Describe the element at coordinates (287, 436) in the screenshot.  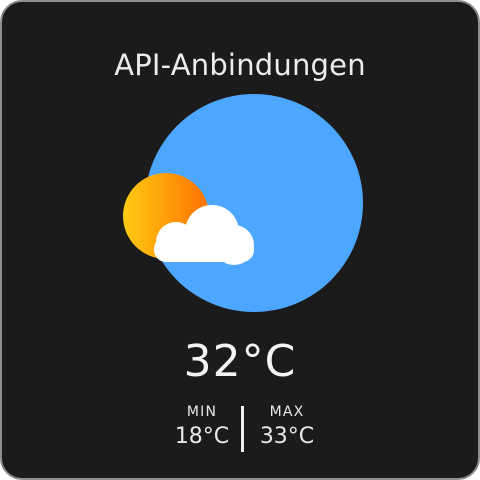
I see `max-value: 33°C` at that location.